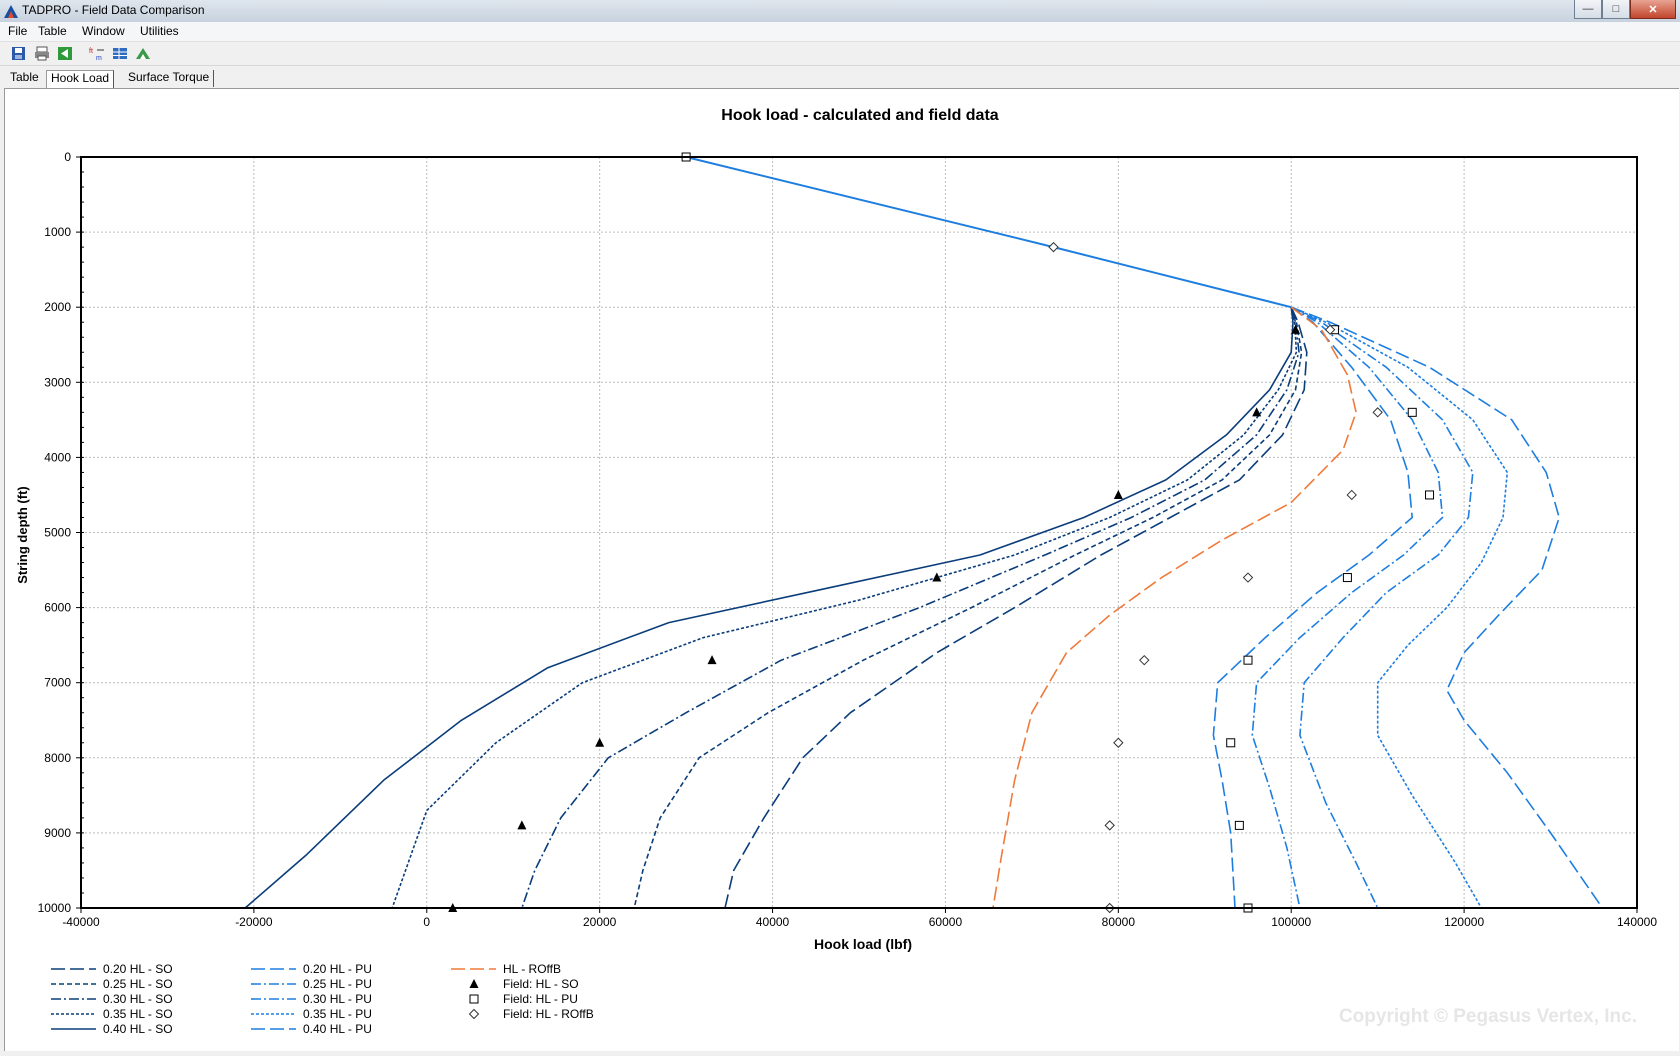 The image size is (1680, 1056). I want to click on y-tick-label: 5000, so click(57, 533).